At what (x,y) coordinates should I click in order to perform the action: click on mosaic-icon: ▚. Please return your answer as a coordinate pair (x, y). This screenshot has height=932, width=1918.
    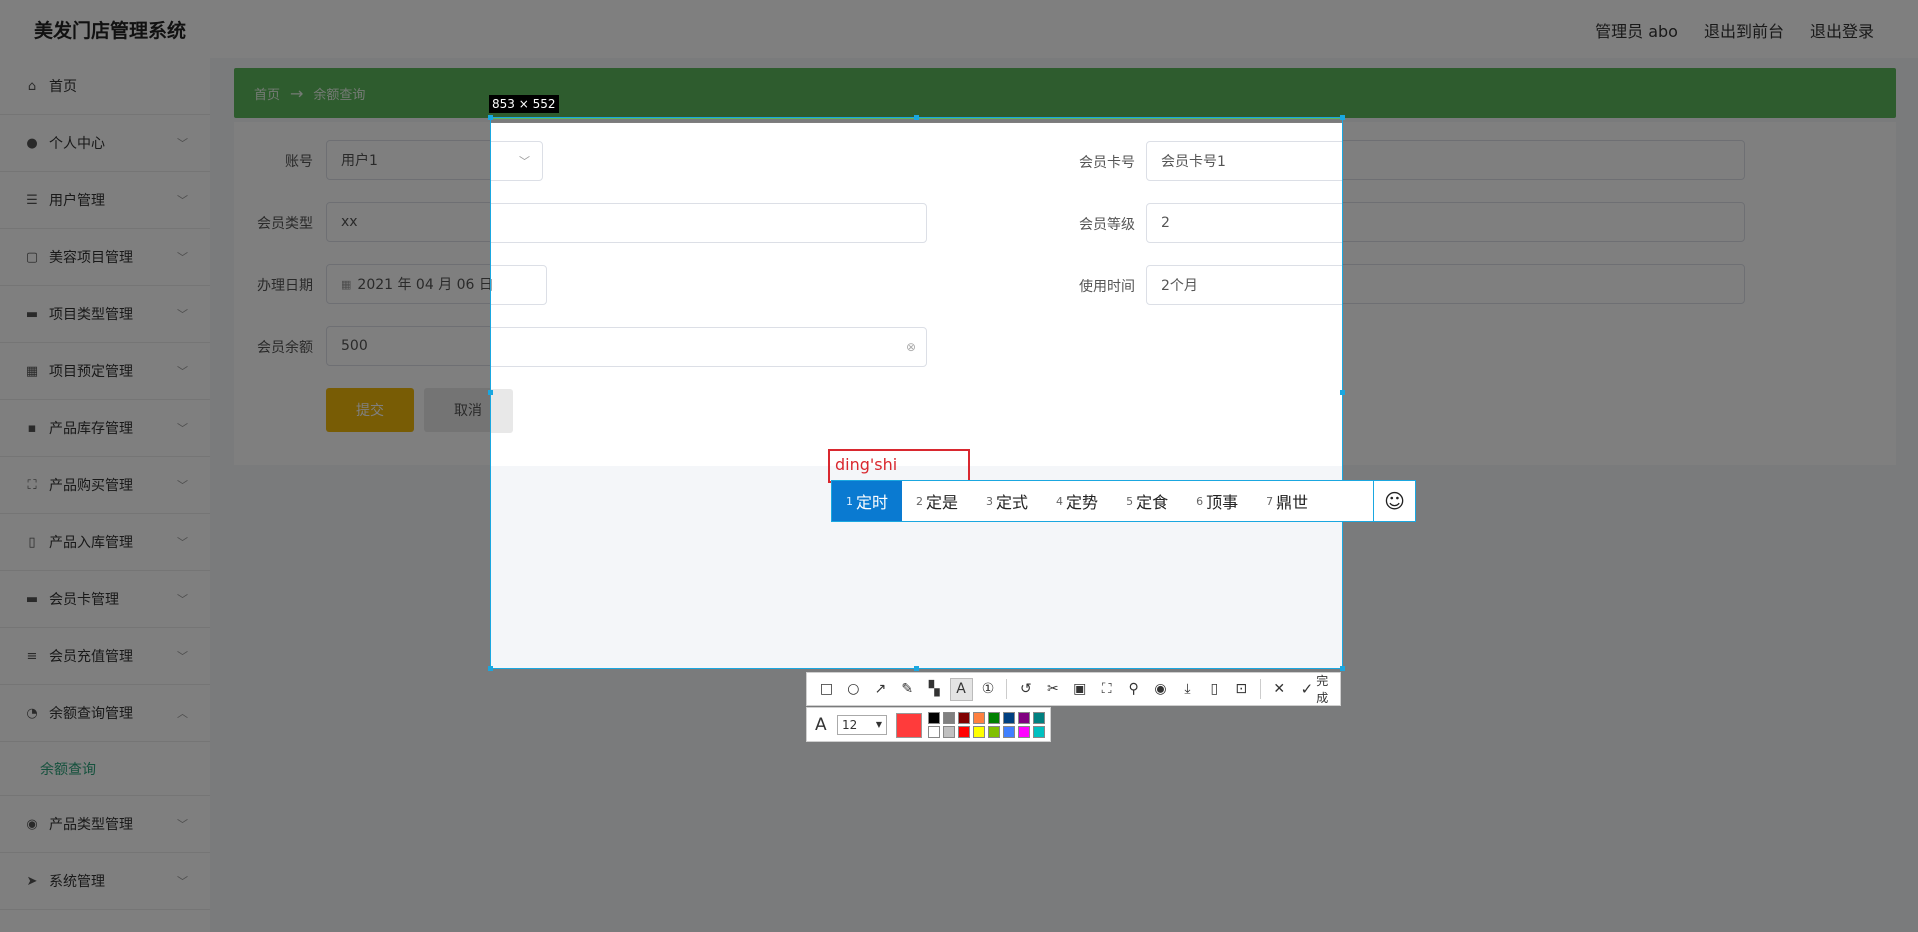
    Looking at the image, I should click on (934, 689).